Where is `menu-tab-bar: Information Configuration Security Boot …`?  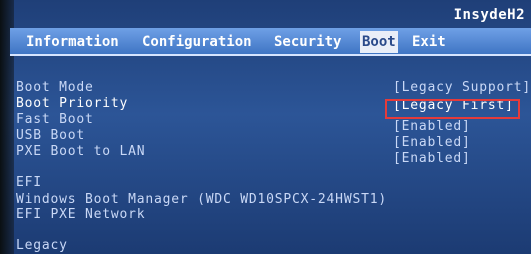 menu-tab-bar: Information Configuration Security Boot … is located at coordinates (270, 42).